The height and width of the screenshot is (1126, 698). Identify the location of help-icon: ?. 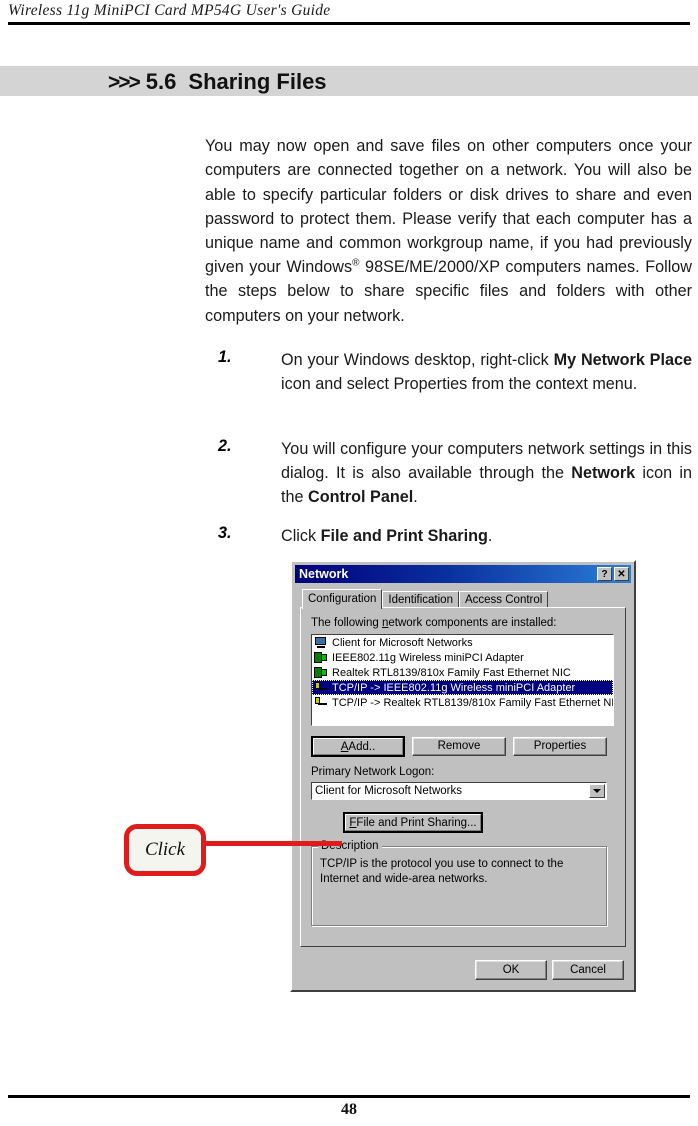
(604, 574).